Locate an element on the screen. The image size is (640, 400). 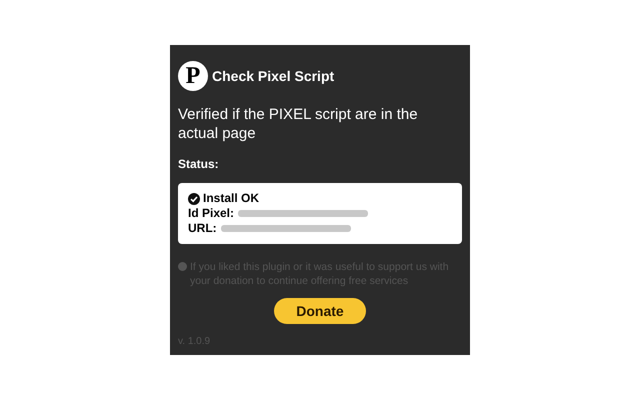
info-icon is located at coordinates (182, 266).